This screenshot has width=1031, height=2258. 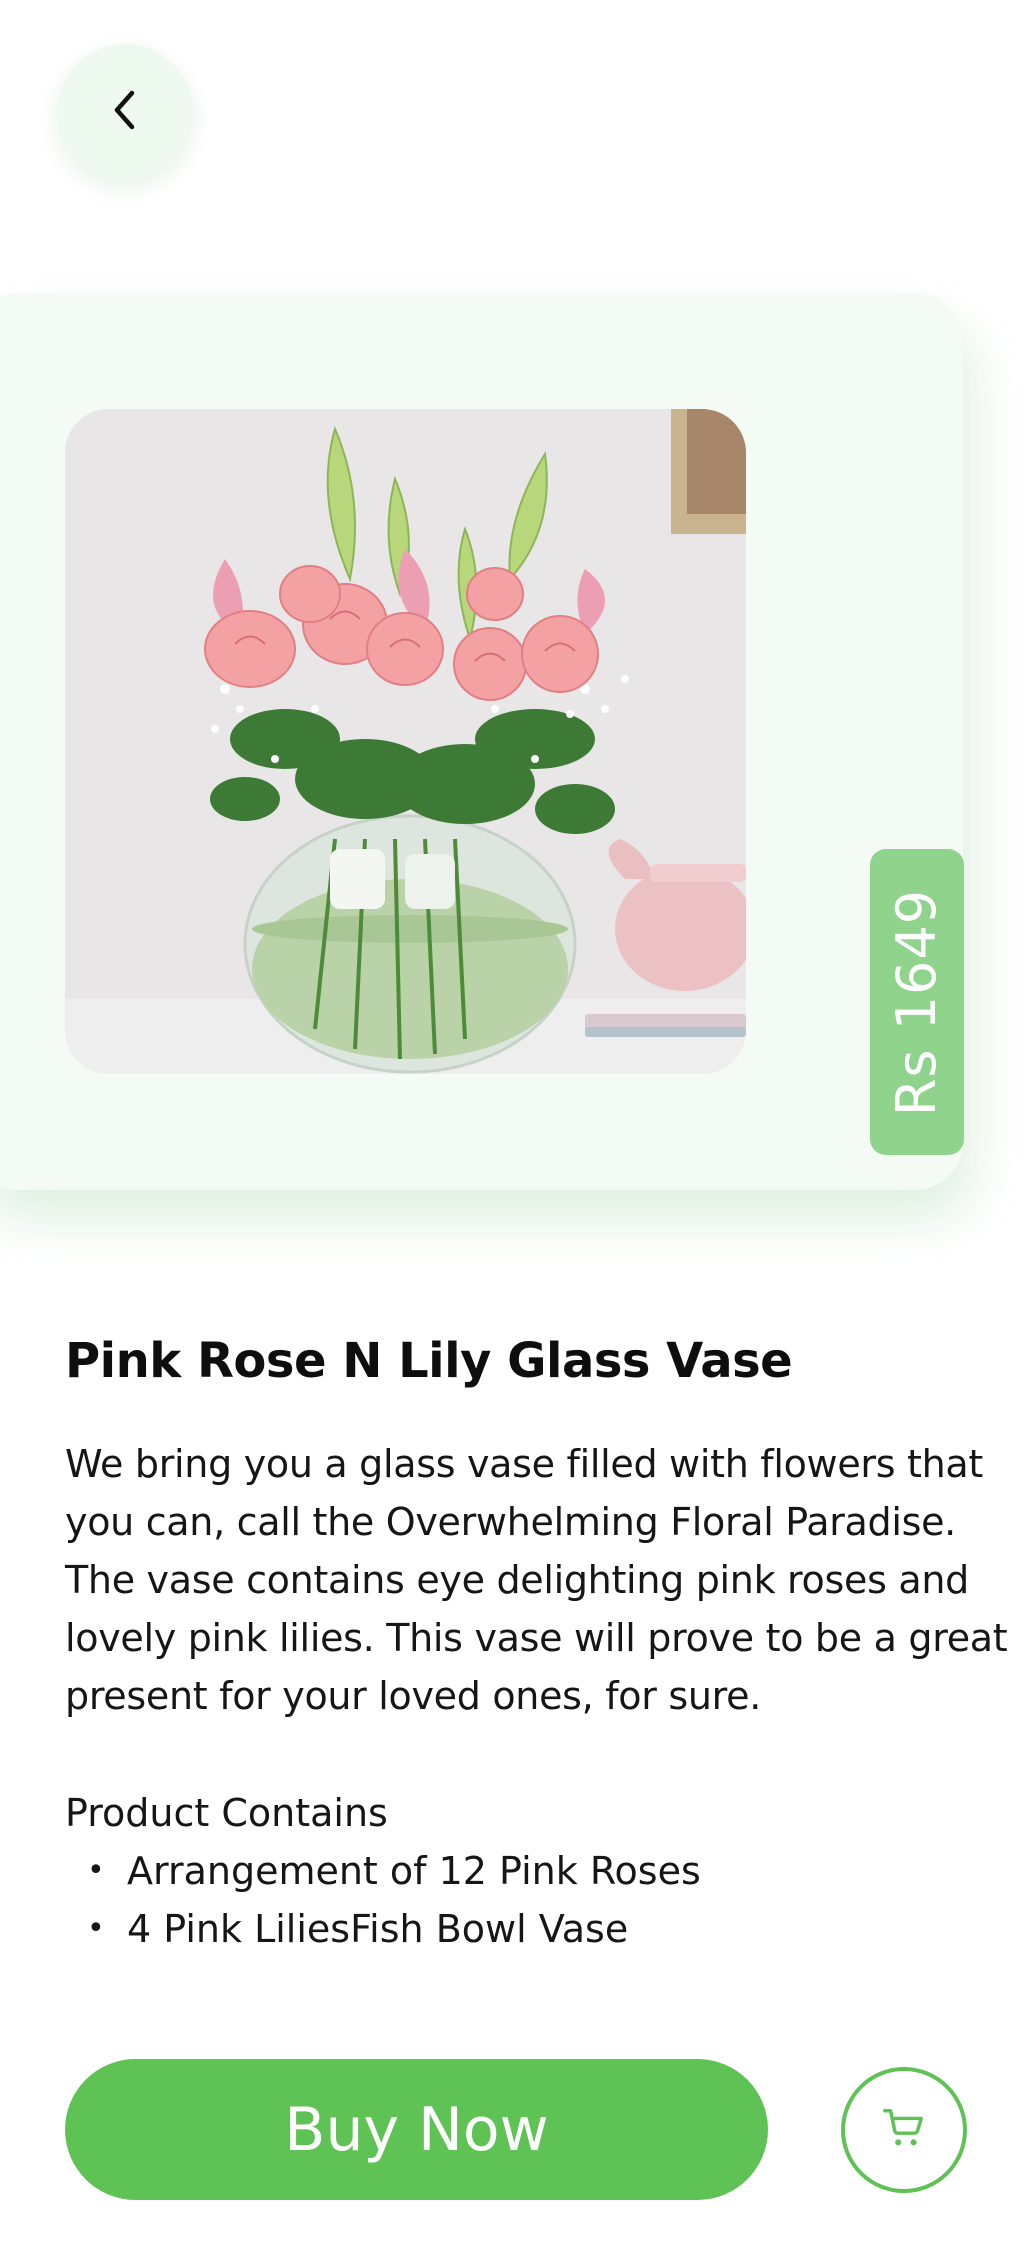 I want to click on price-tag: Rs 1649, so click(x=917, y=1002).